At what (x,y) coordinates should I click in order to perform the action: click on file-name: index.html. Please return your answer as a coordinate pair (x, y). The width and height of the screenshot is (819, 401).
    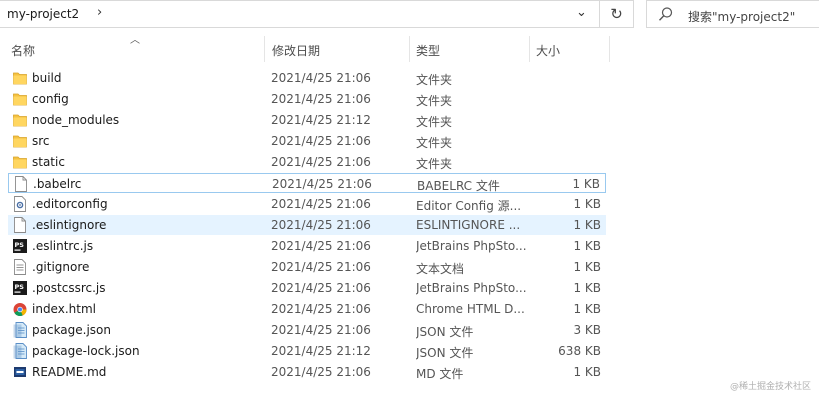
    Looking at the image, I should click on (64, 309).